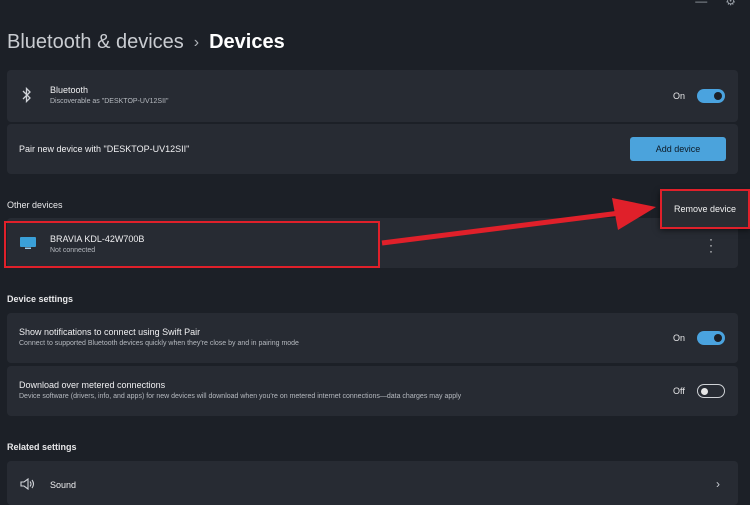 This screenshot has height=505, width=750. What do you see at coordinates (40, 299) in the screenshot?
I see `device-settings-heading: Device settings` at bounding box center [40, 299].